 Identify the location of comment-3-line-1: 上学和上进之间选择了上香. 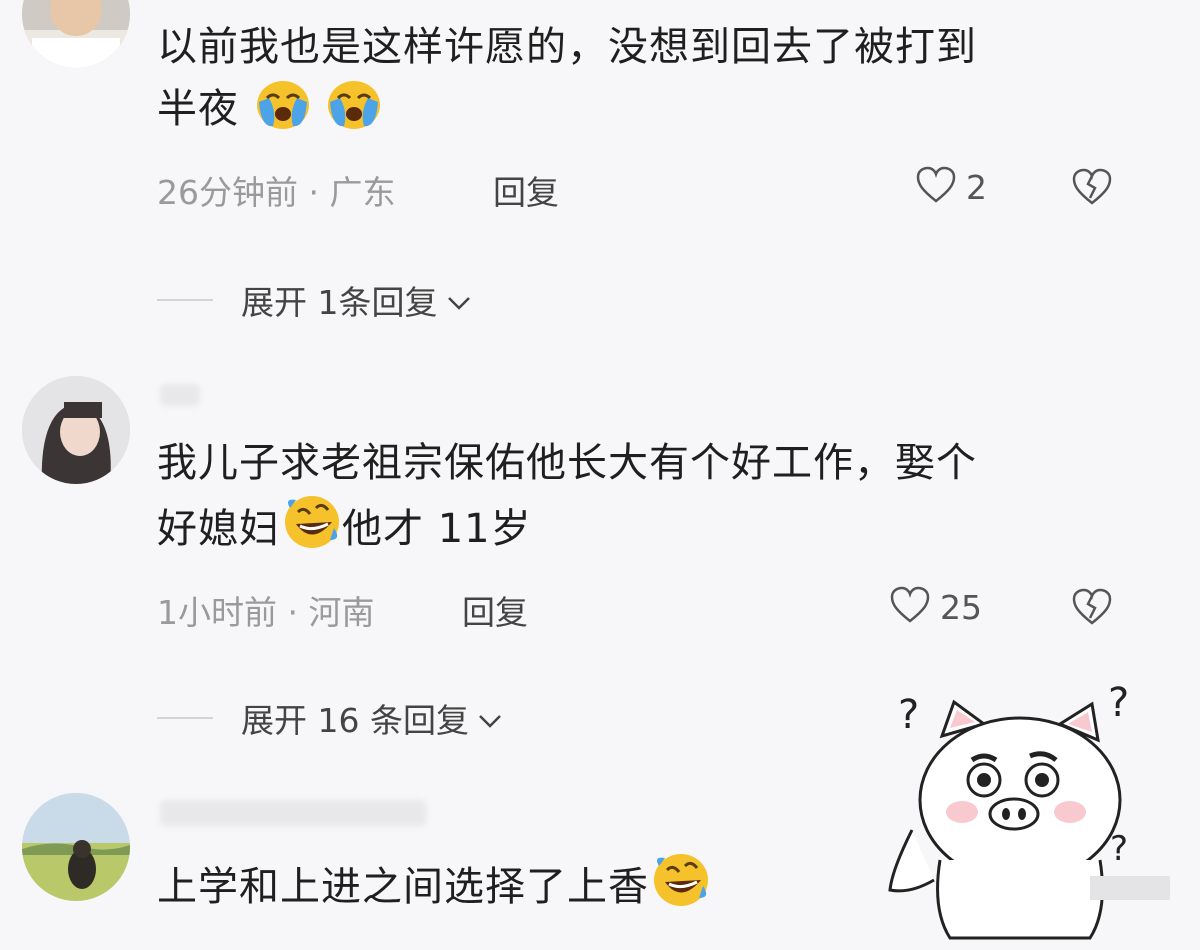
(403, 887).